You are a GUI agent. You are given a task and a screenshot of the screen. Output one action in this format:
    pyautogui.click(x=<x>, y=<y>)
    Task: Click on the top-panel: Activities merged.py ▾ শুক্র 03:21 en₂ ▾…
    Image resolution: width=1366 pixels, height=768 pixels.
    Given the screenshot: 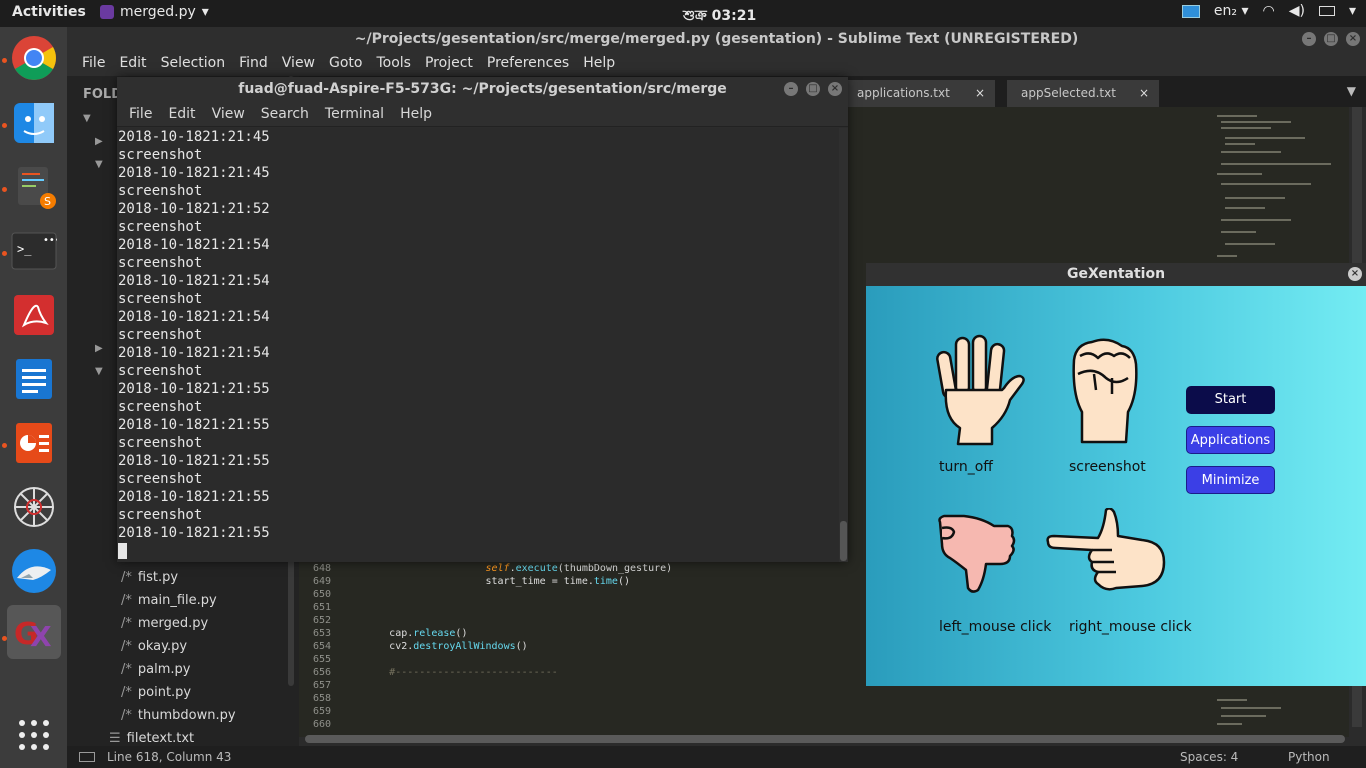 What is the action you would take?
    pyautogui.click(x=683, y=13)
    